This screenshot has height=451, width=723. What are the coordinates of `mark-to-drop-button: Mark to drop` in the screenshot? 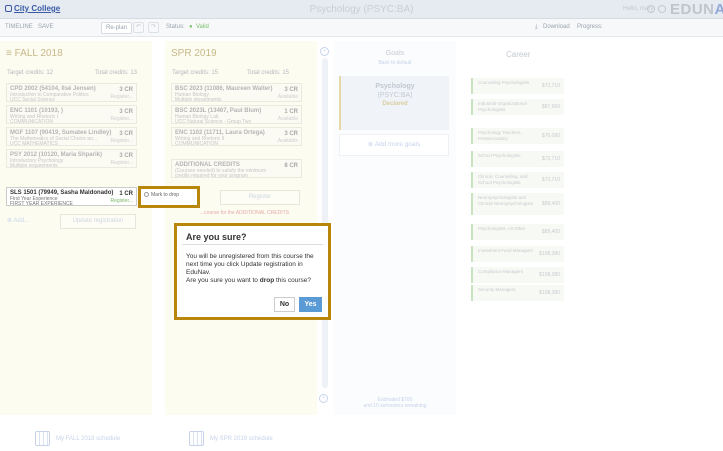 It's located at (161, 195).